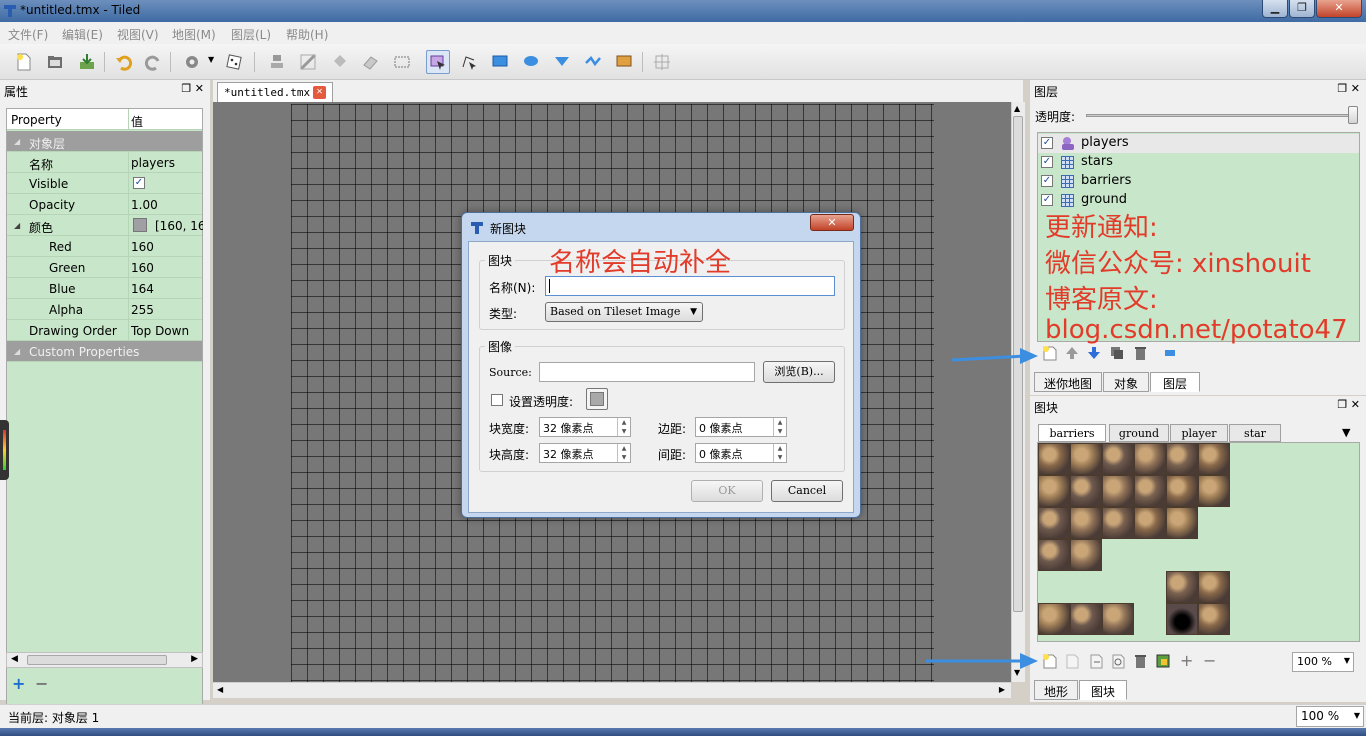 The width and height of the screenshot is (1366, 736). What do you see at coordinates (1072, 661) in the screenshot?
I see `import-tileset-icon` at bounding box center [1072, 661].